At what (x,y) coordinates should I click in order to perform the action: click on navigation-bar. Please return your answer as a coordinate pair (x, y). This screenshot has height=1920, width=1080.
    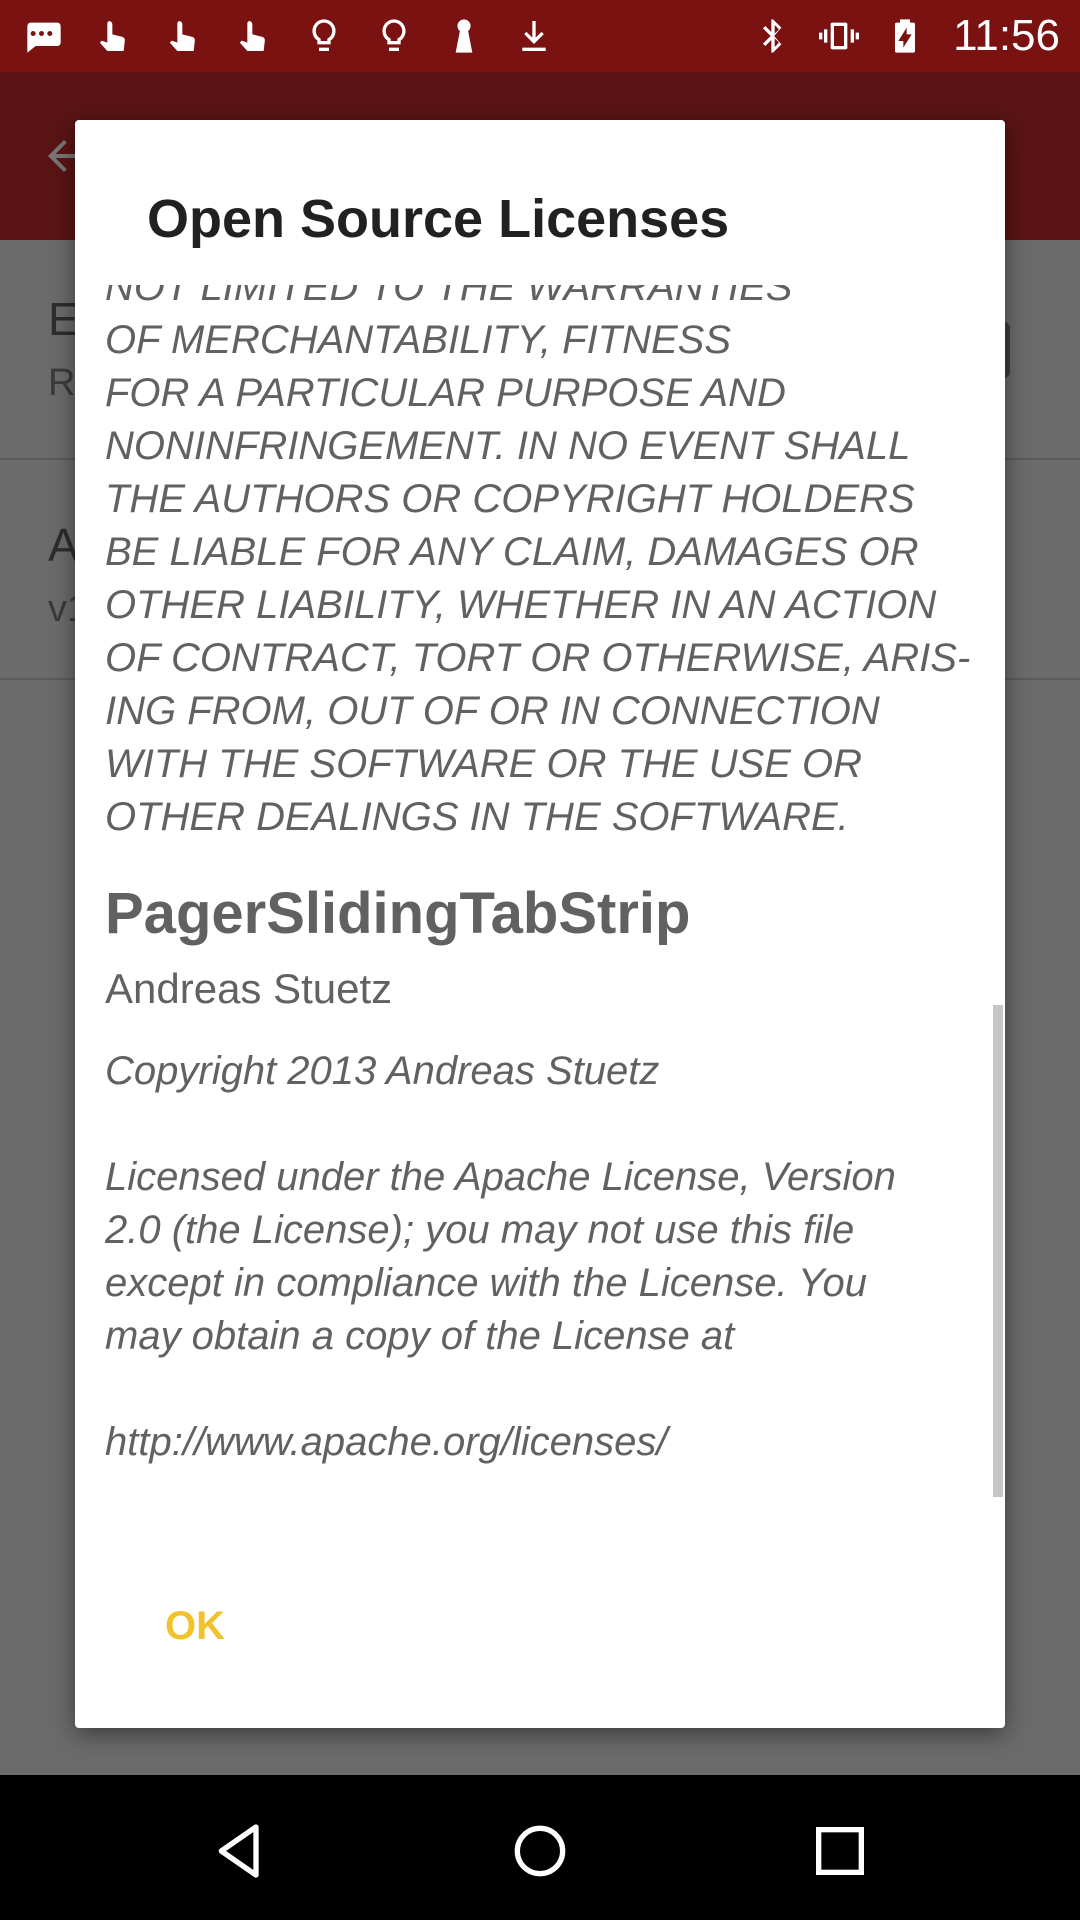
    Looking at the image, I should click on (540, 1847).